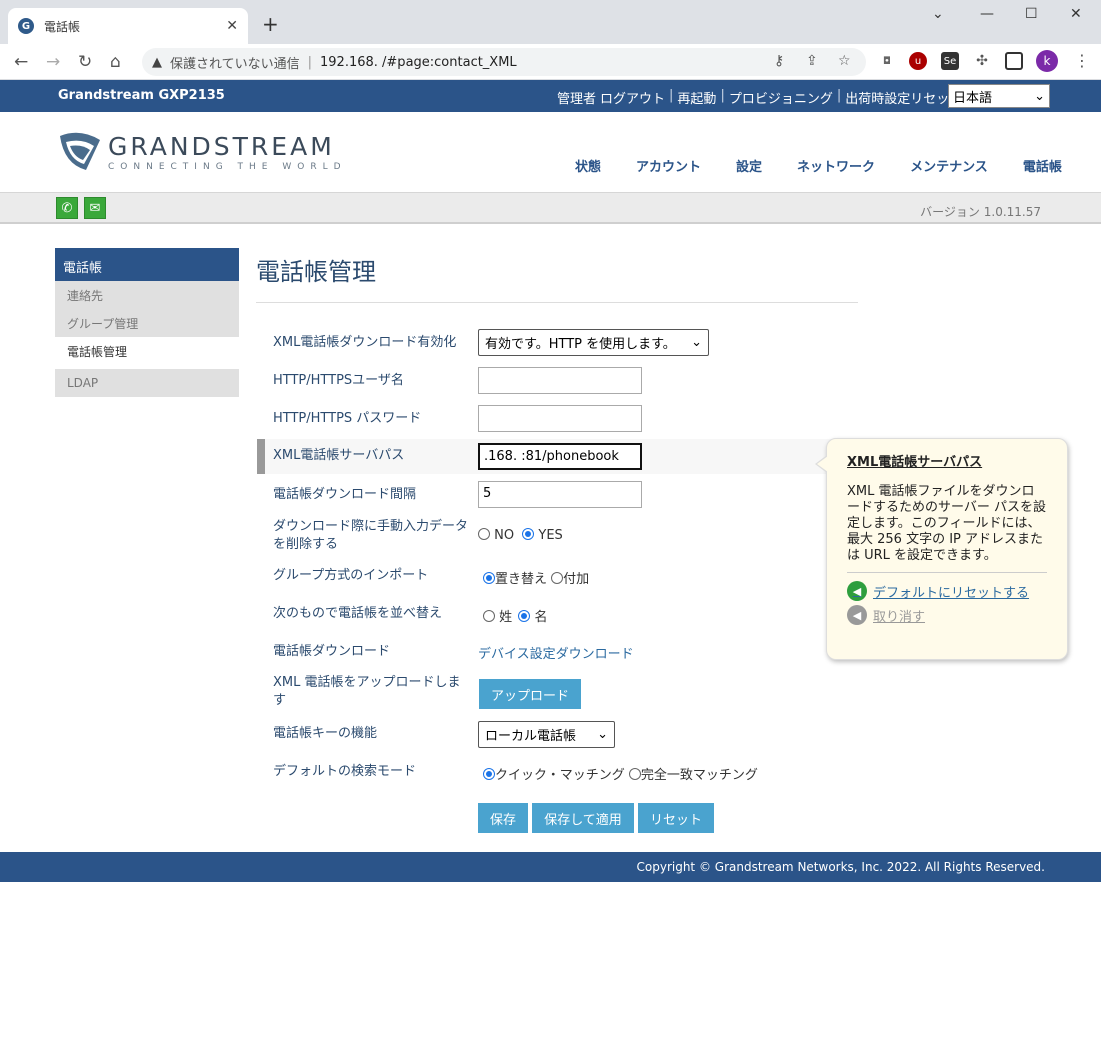 This screenshot has height=1042, width=1101. Describe the element at coordinates (903, 97) in the screenshot. I see `factory-reset-link: 出荷時設定リセット` at that location.